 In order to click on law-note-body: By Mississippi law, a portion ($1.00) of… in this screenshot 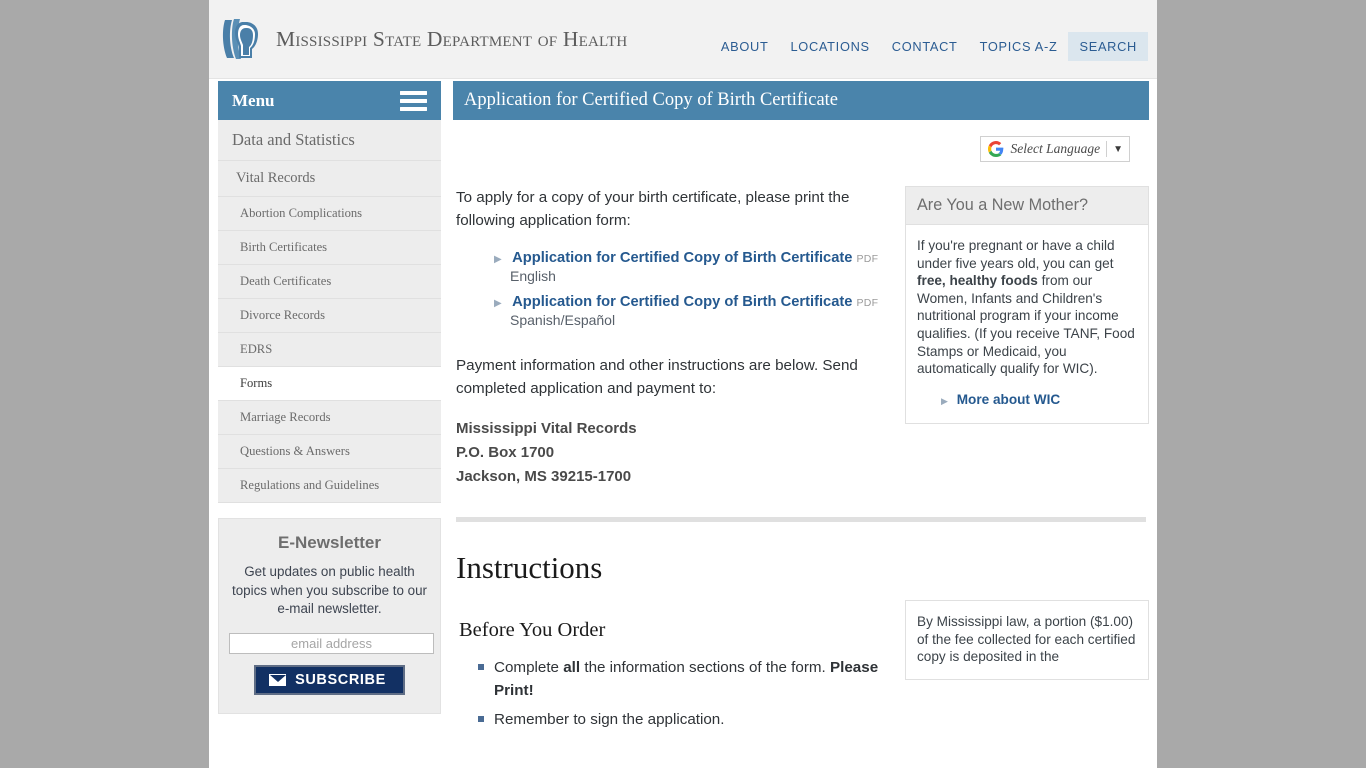, I will do `click(1027, 640)`.